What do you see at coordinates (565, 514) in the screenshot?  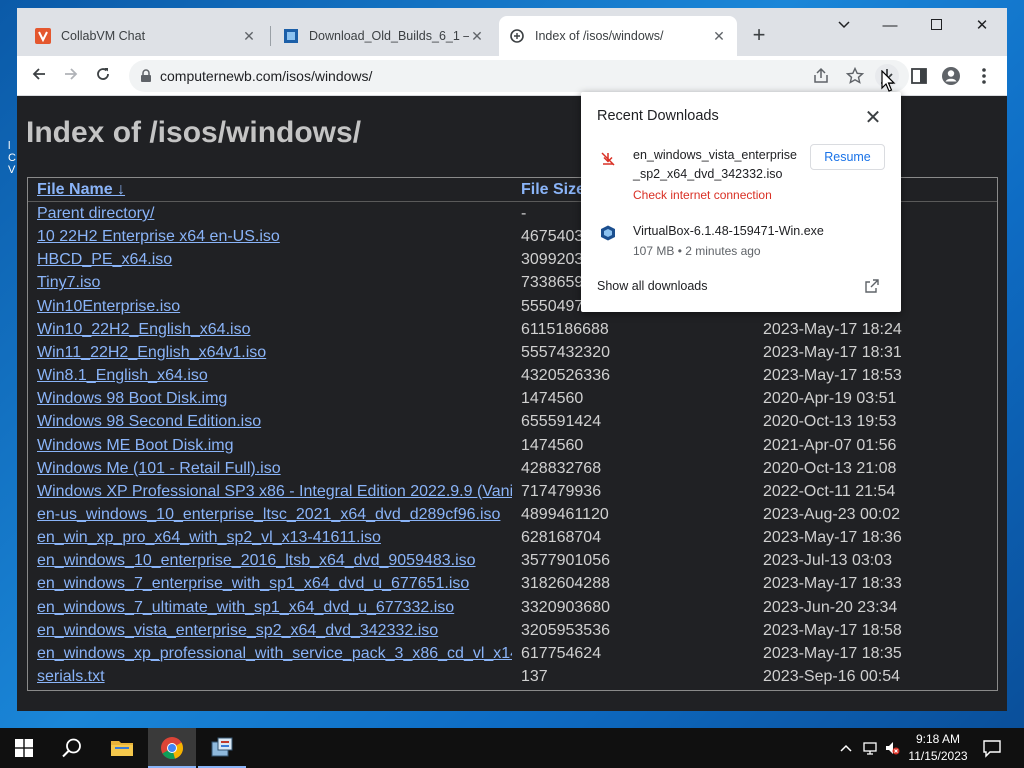 I see `file-size: 4899461120` at bounding box center [565, 514].